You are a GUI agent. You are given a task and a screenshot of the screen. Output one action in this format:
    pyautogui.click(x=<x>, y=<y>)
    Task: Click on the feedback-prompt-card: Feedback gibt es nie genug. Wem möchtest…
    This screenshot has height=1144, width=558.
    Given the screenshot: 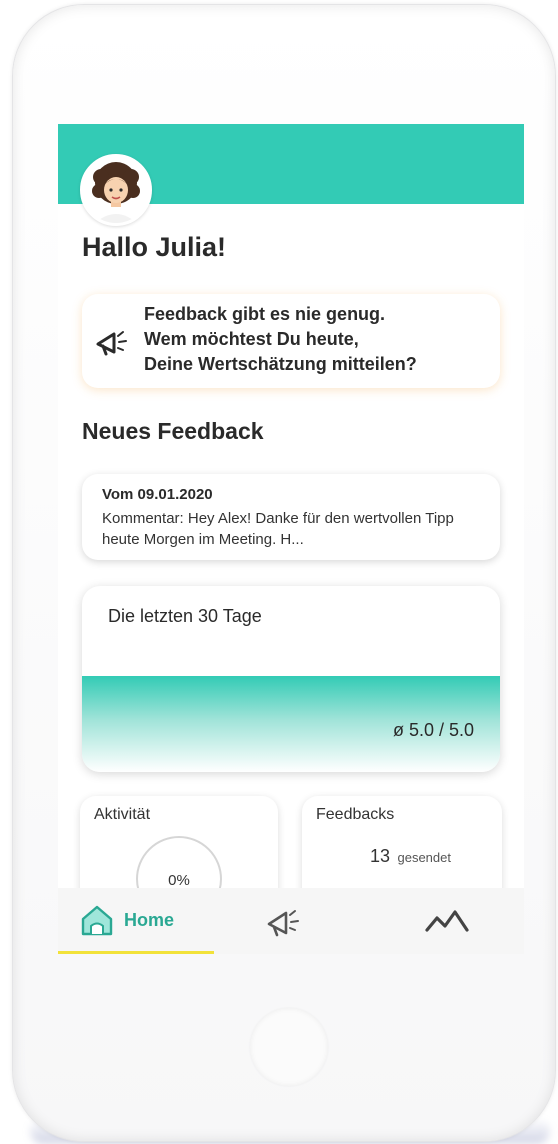 What is the action you would take?
    pyautogui.click(x=291, y=341)
    